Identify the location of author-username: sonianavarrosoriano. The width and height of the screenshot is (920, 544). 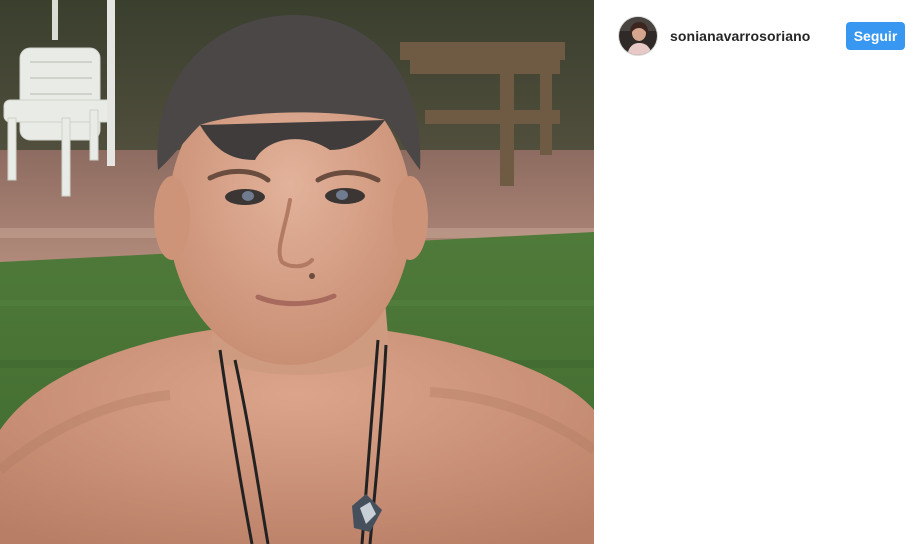
(740, 36).